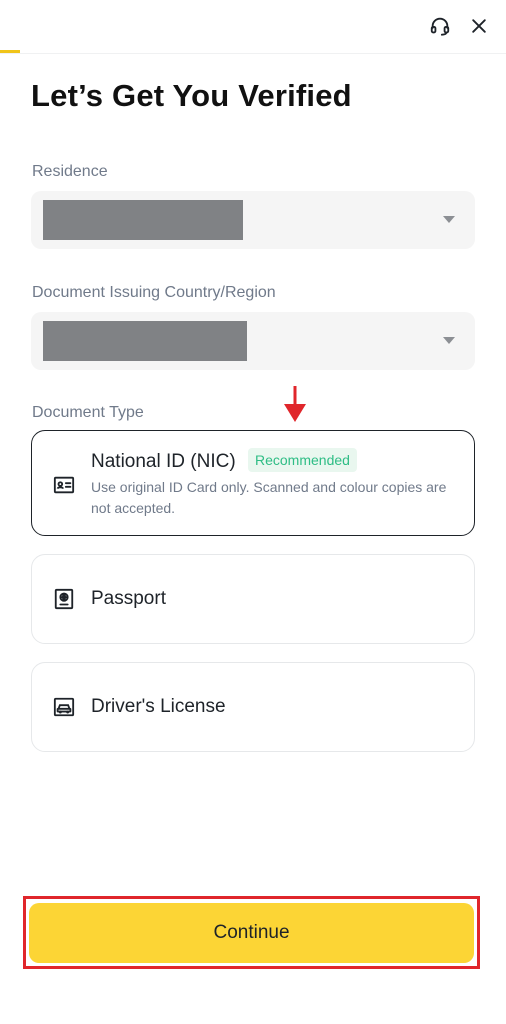 Image resolution: width=506 pixels, height=1024 pixels. What do you see at coordinates (64, 599) in the screenshot?
I see `passport-icon` at bounding box center [64, 599].